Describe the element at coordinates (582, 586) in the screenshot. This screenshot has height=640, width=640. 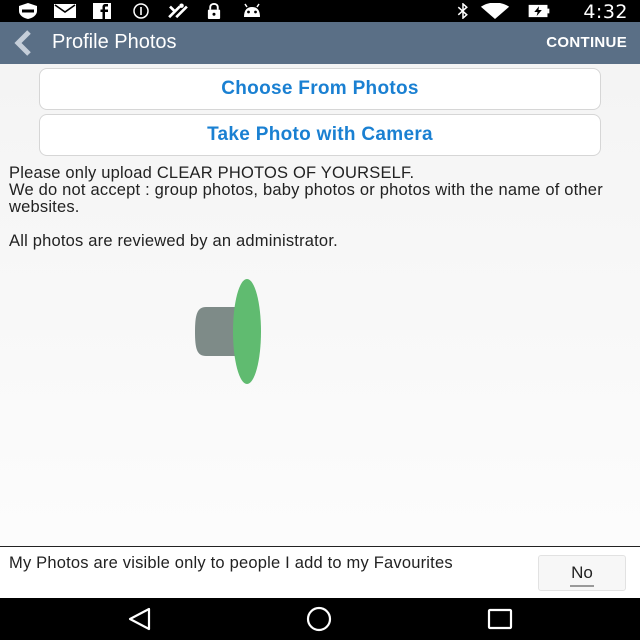
I see `toggle-underline` at that location.